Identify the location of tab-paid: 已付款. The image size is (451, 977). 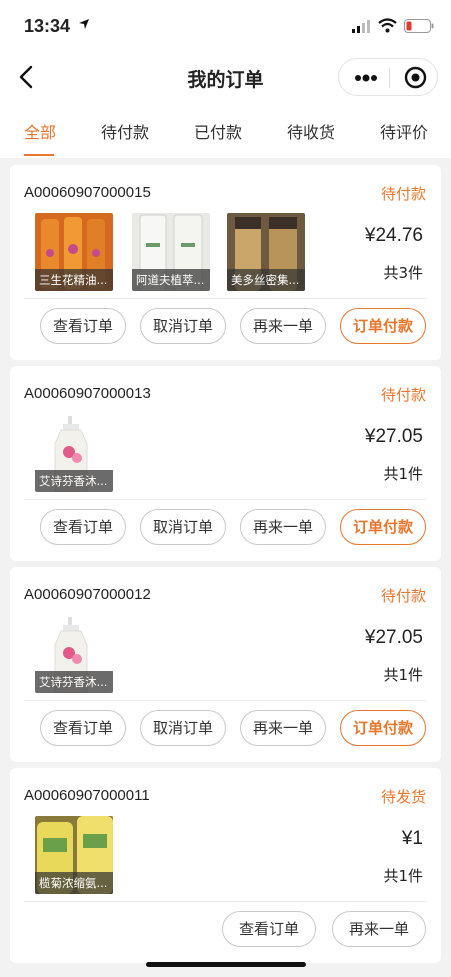
(218, 131).